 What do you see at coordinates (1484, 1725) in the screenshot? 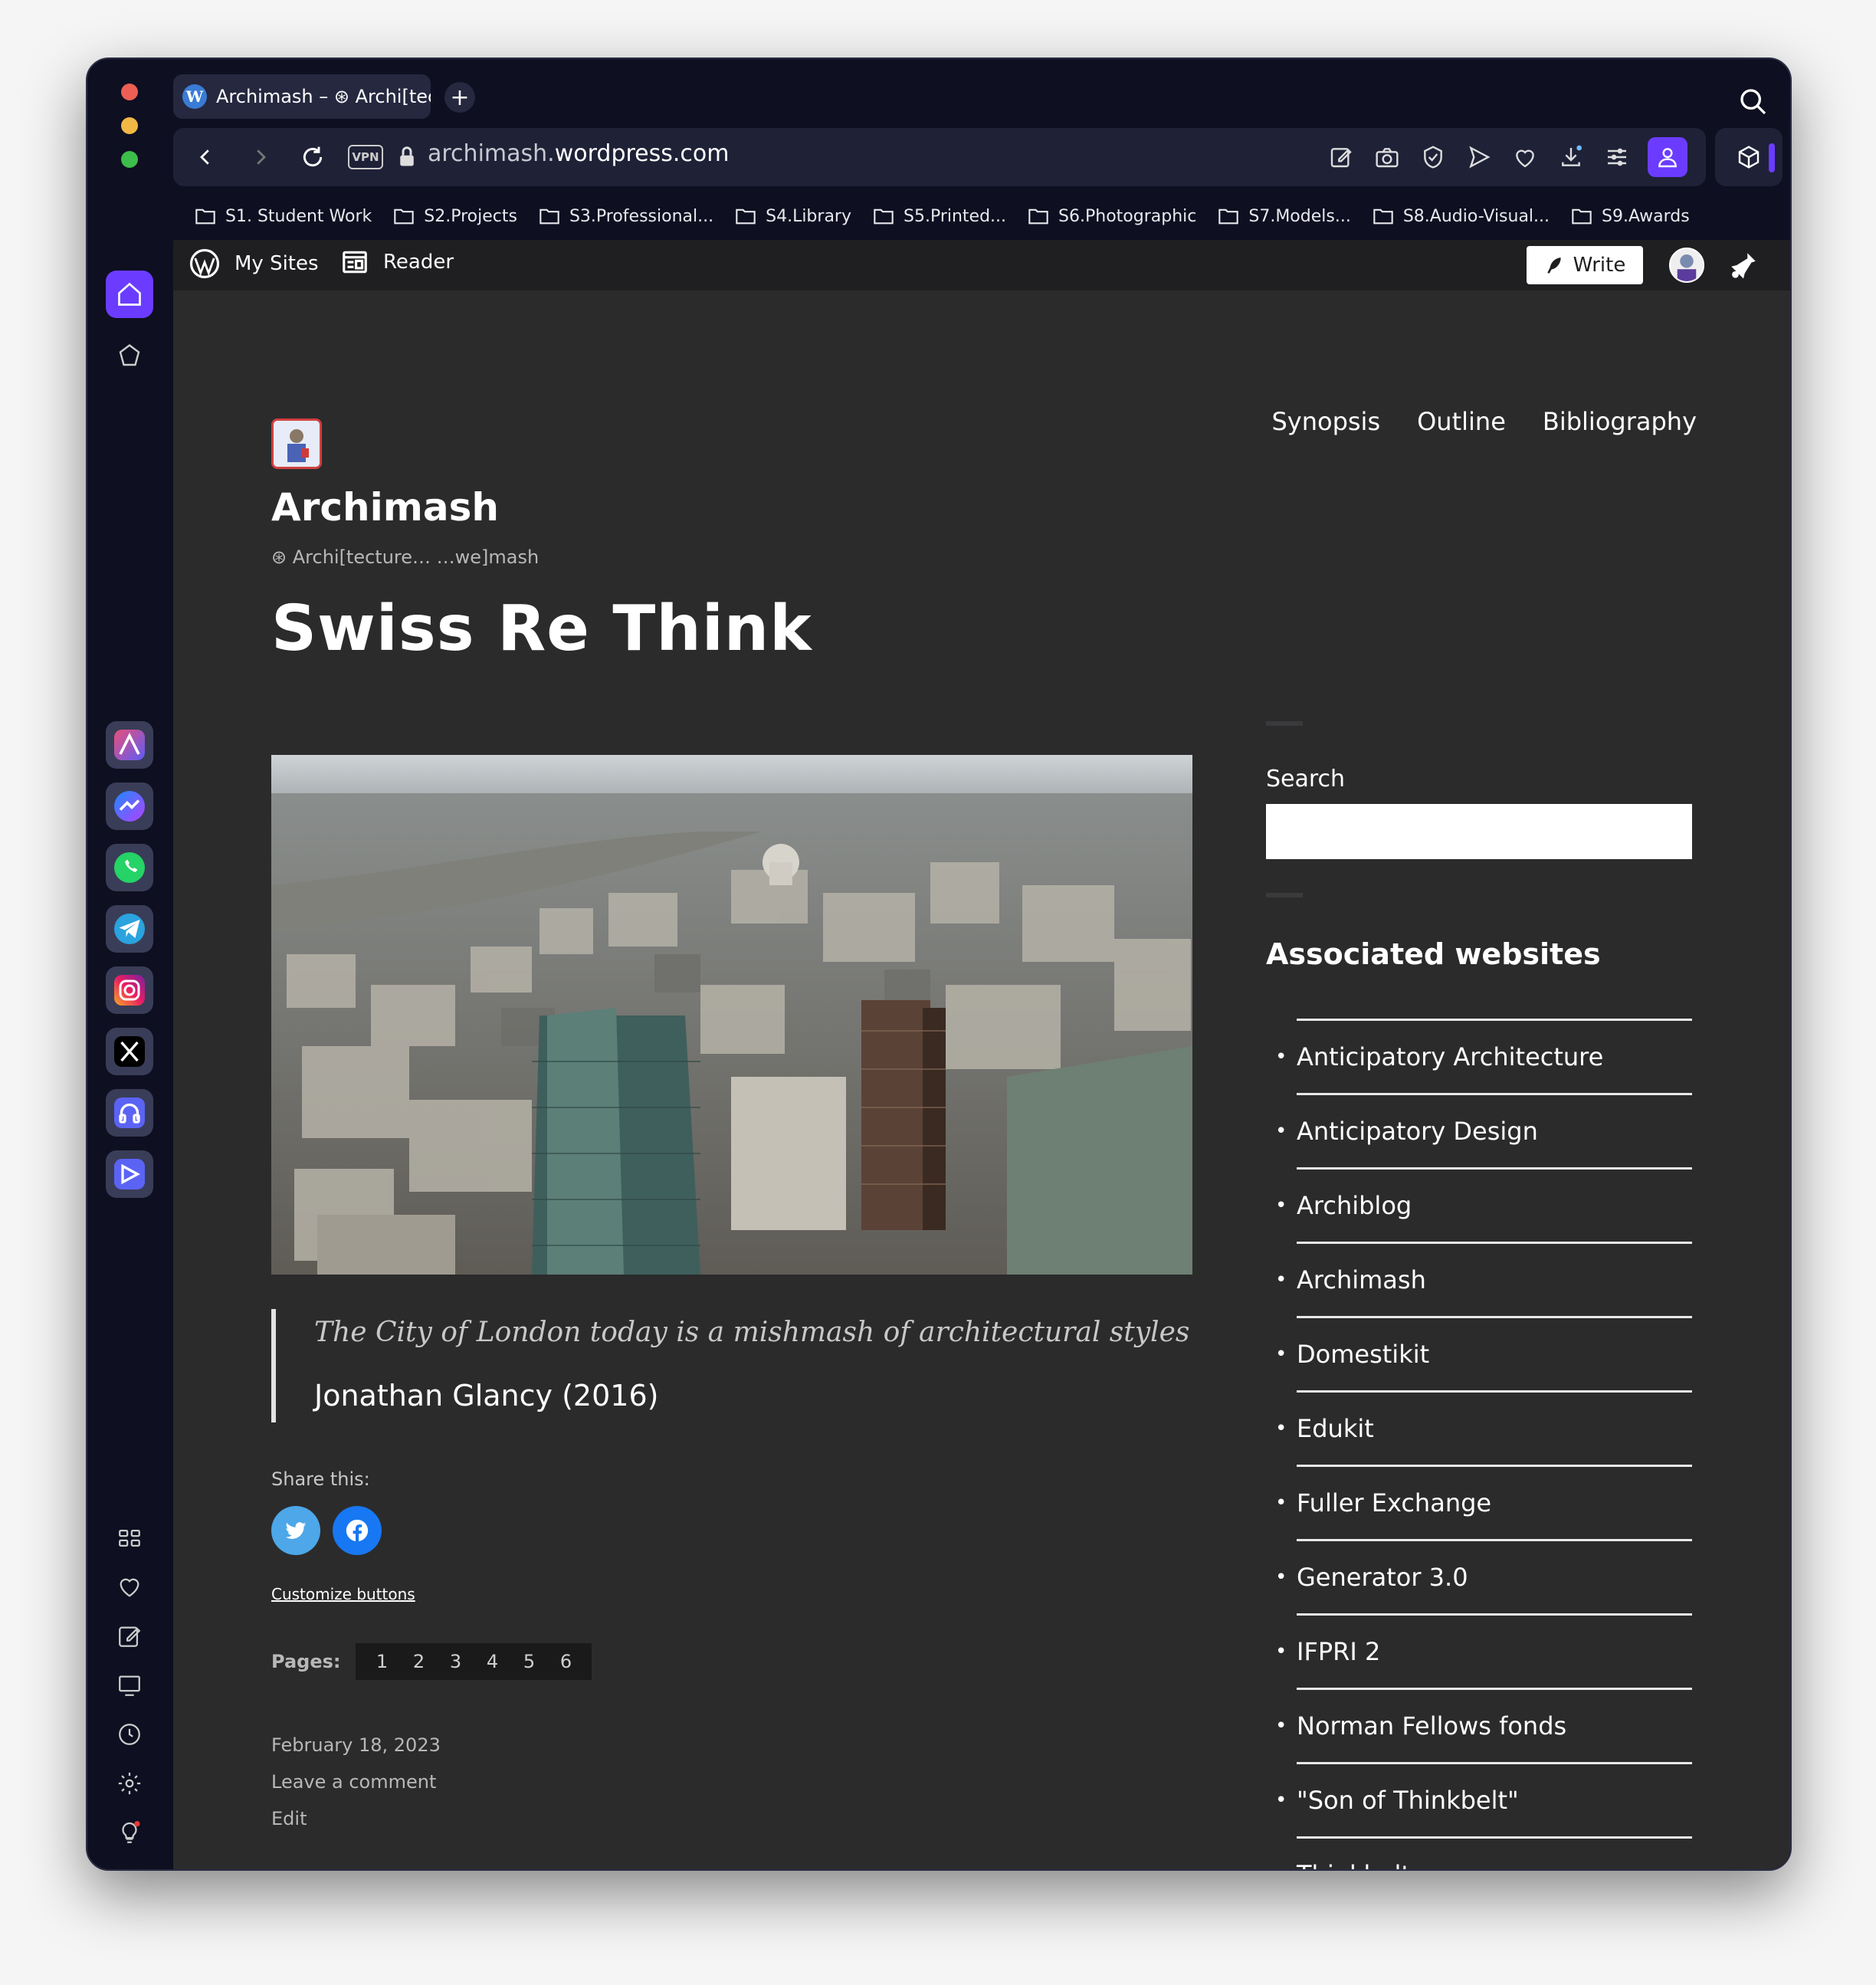
I see `associated-website-link: Norman Fellows fonds` at bounding box center [1484, 1725].